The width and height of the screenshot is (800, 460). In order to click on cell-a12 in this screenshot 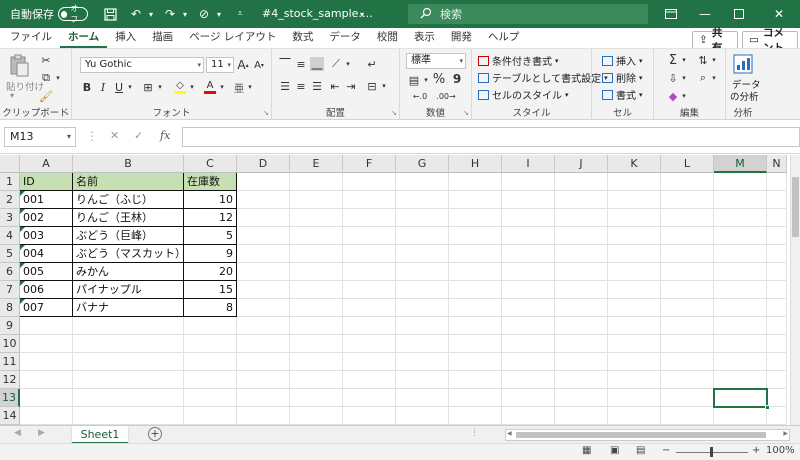, I will do `click(46, 380)`.